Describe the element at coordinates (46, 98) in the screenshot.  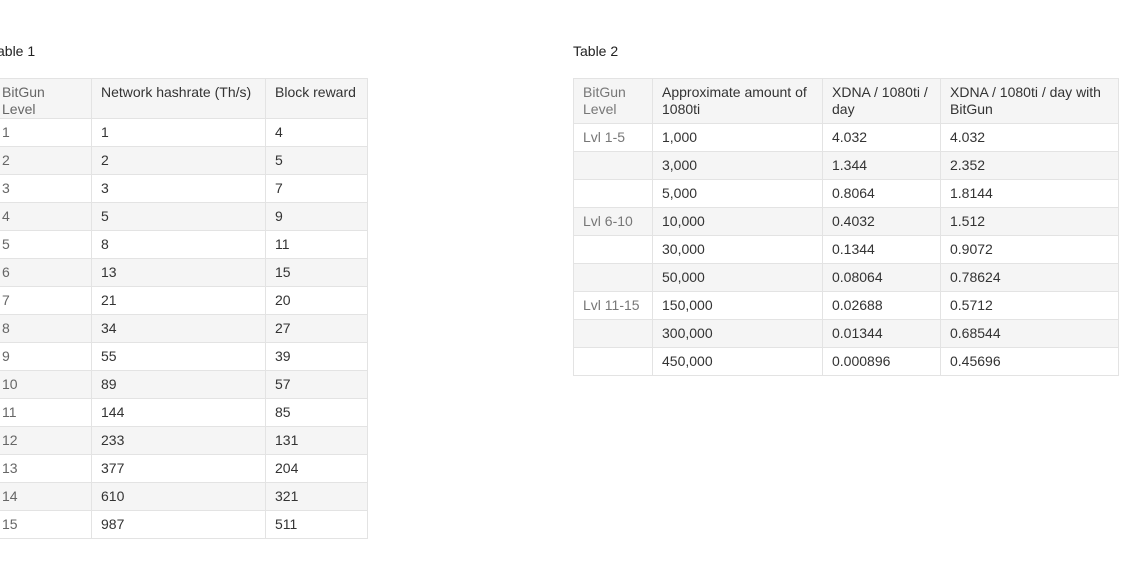
I see `table1-header-level: BitGun Level` at that location.